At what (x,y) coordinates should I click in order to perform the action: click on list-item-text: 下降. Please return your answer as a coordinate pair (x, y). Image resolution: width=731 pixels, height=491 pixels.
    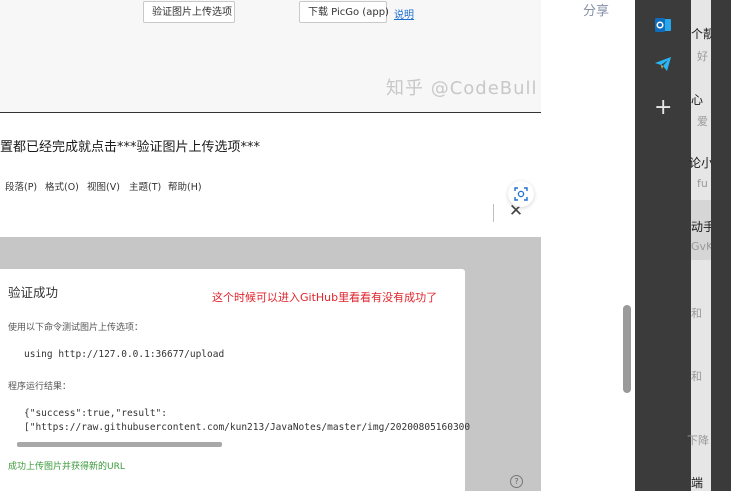
    Looking at the image, I should click on (698, 440).